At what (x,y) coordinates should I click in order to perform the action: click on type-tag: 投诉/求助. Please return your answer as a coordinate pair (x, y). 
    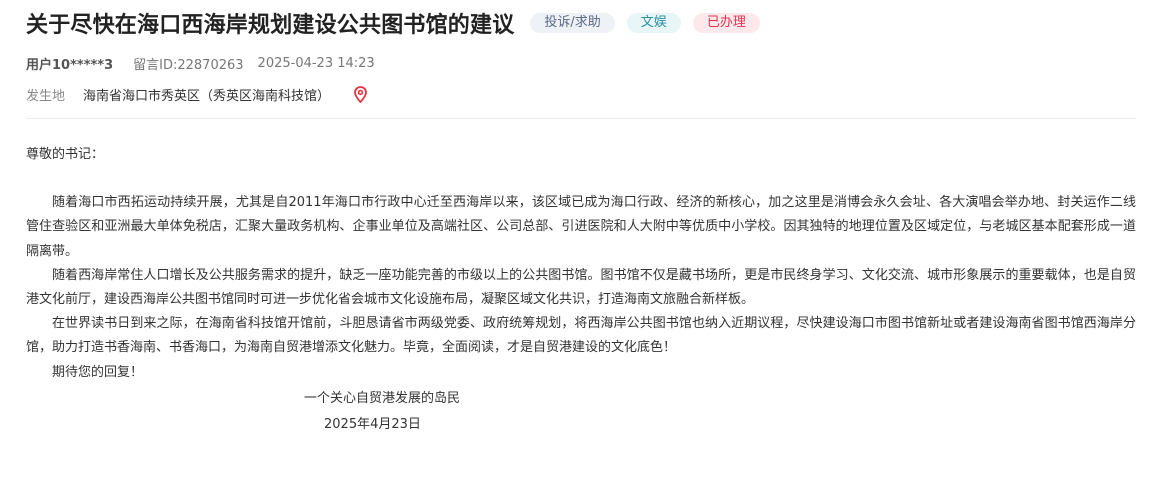
    Looking at the image, I should click on (572, 23).